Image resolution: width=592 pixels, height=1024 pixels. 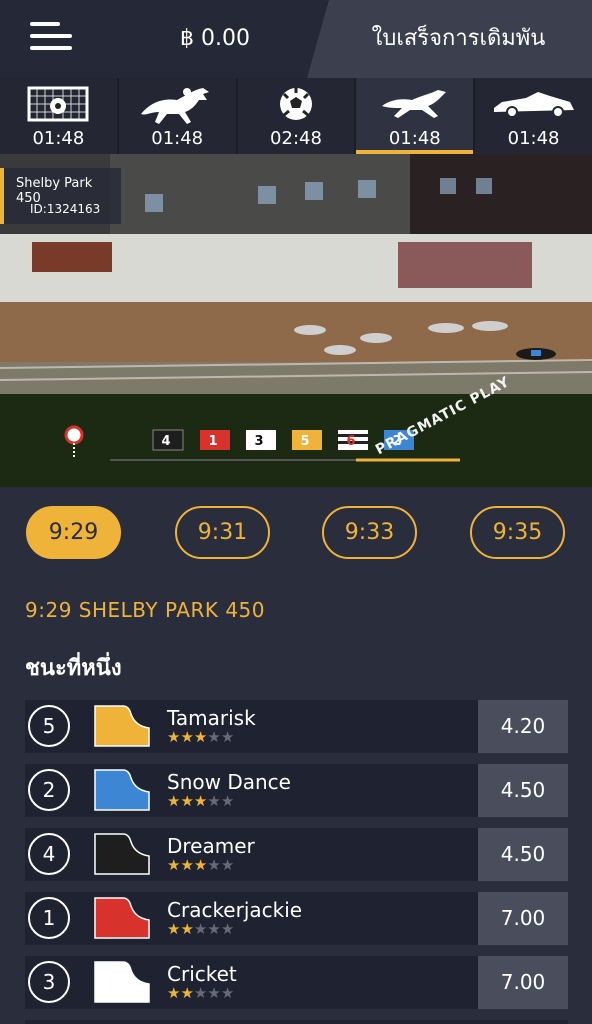 What do you see at coordinates (49, 726) in the screenshot?
I see `trap-number: 5` at bounding box center [49, 726].